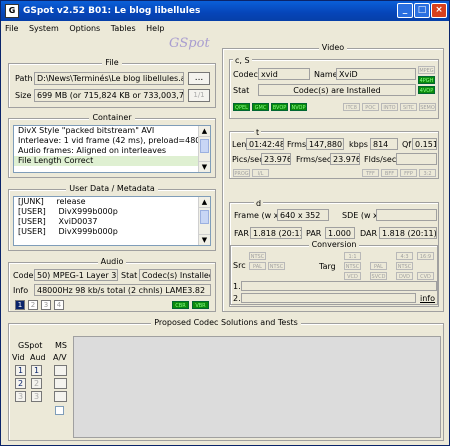 Image resolution: width=450 pixels, height=446 pixels. I want to click on audio-stream-1: 1, so click(20, 305).